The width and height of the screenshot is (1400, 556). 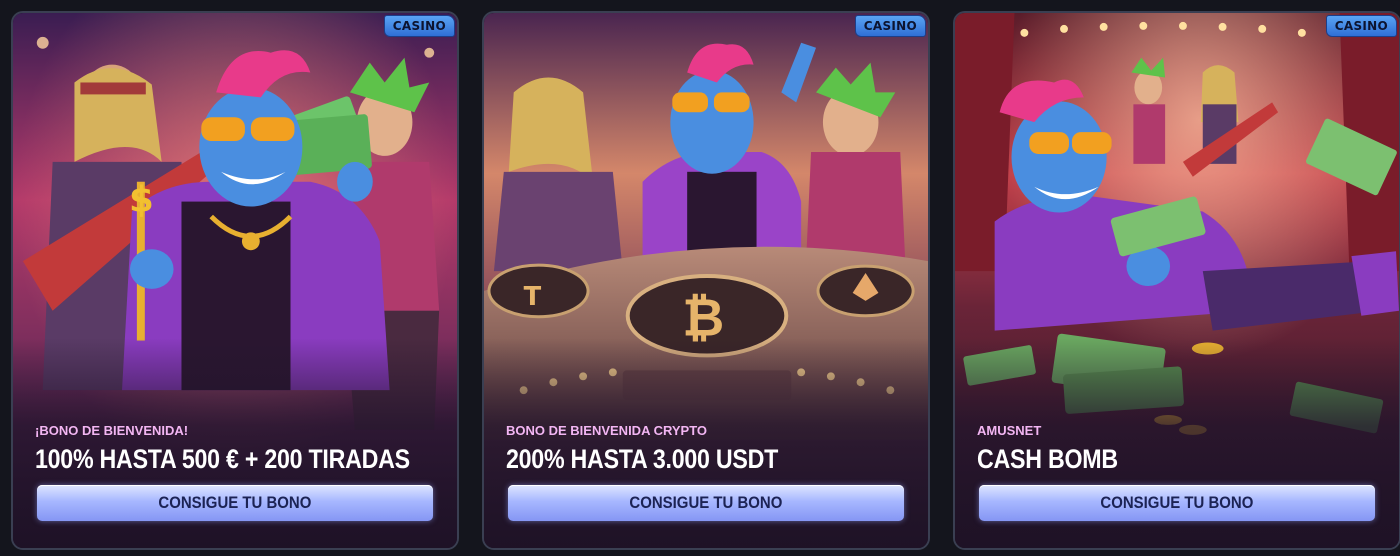 What do you see at coordinates (642, 459) in the screenshot?
I see `promo-headline: 200% HASTA 3.000 USDT` at bounding box center [642, 459].